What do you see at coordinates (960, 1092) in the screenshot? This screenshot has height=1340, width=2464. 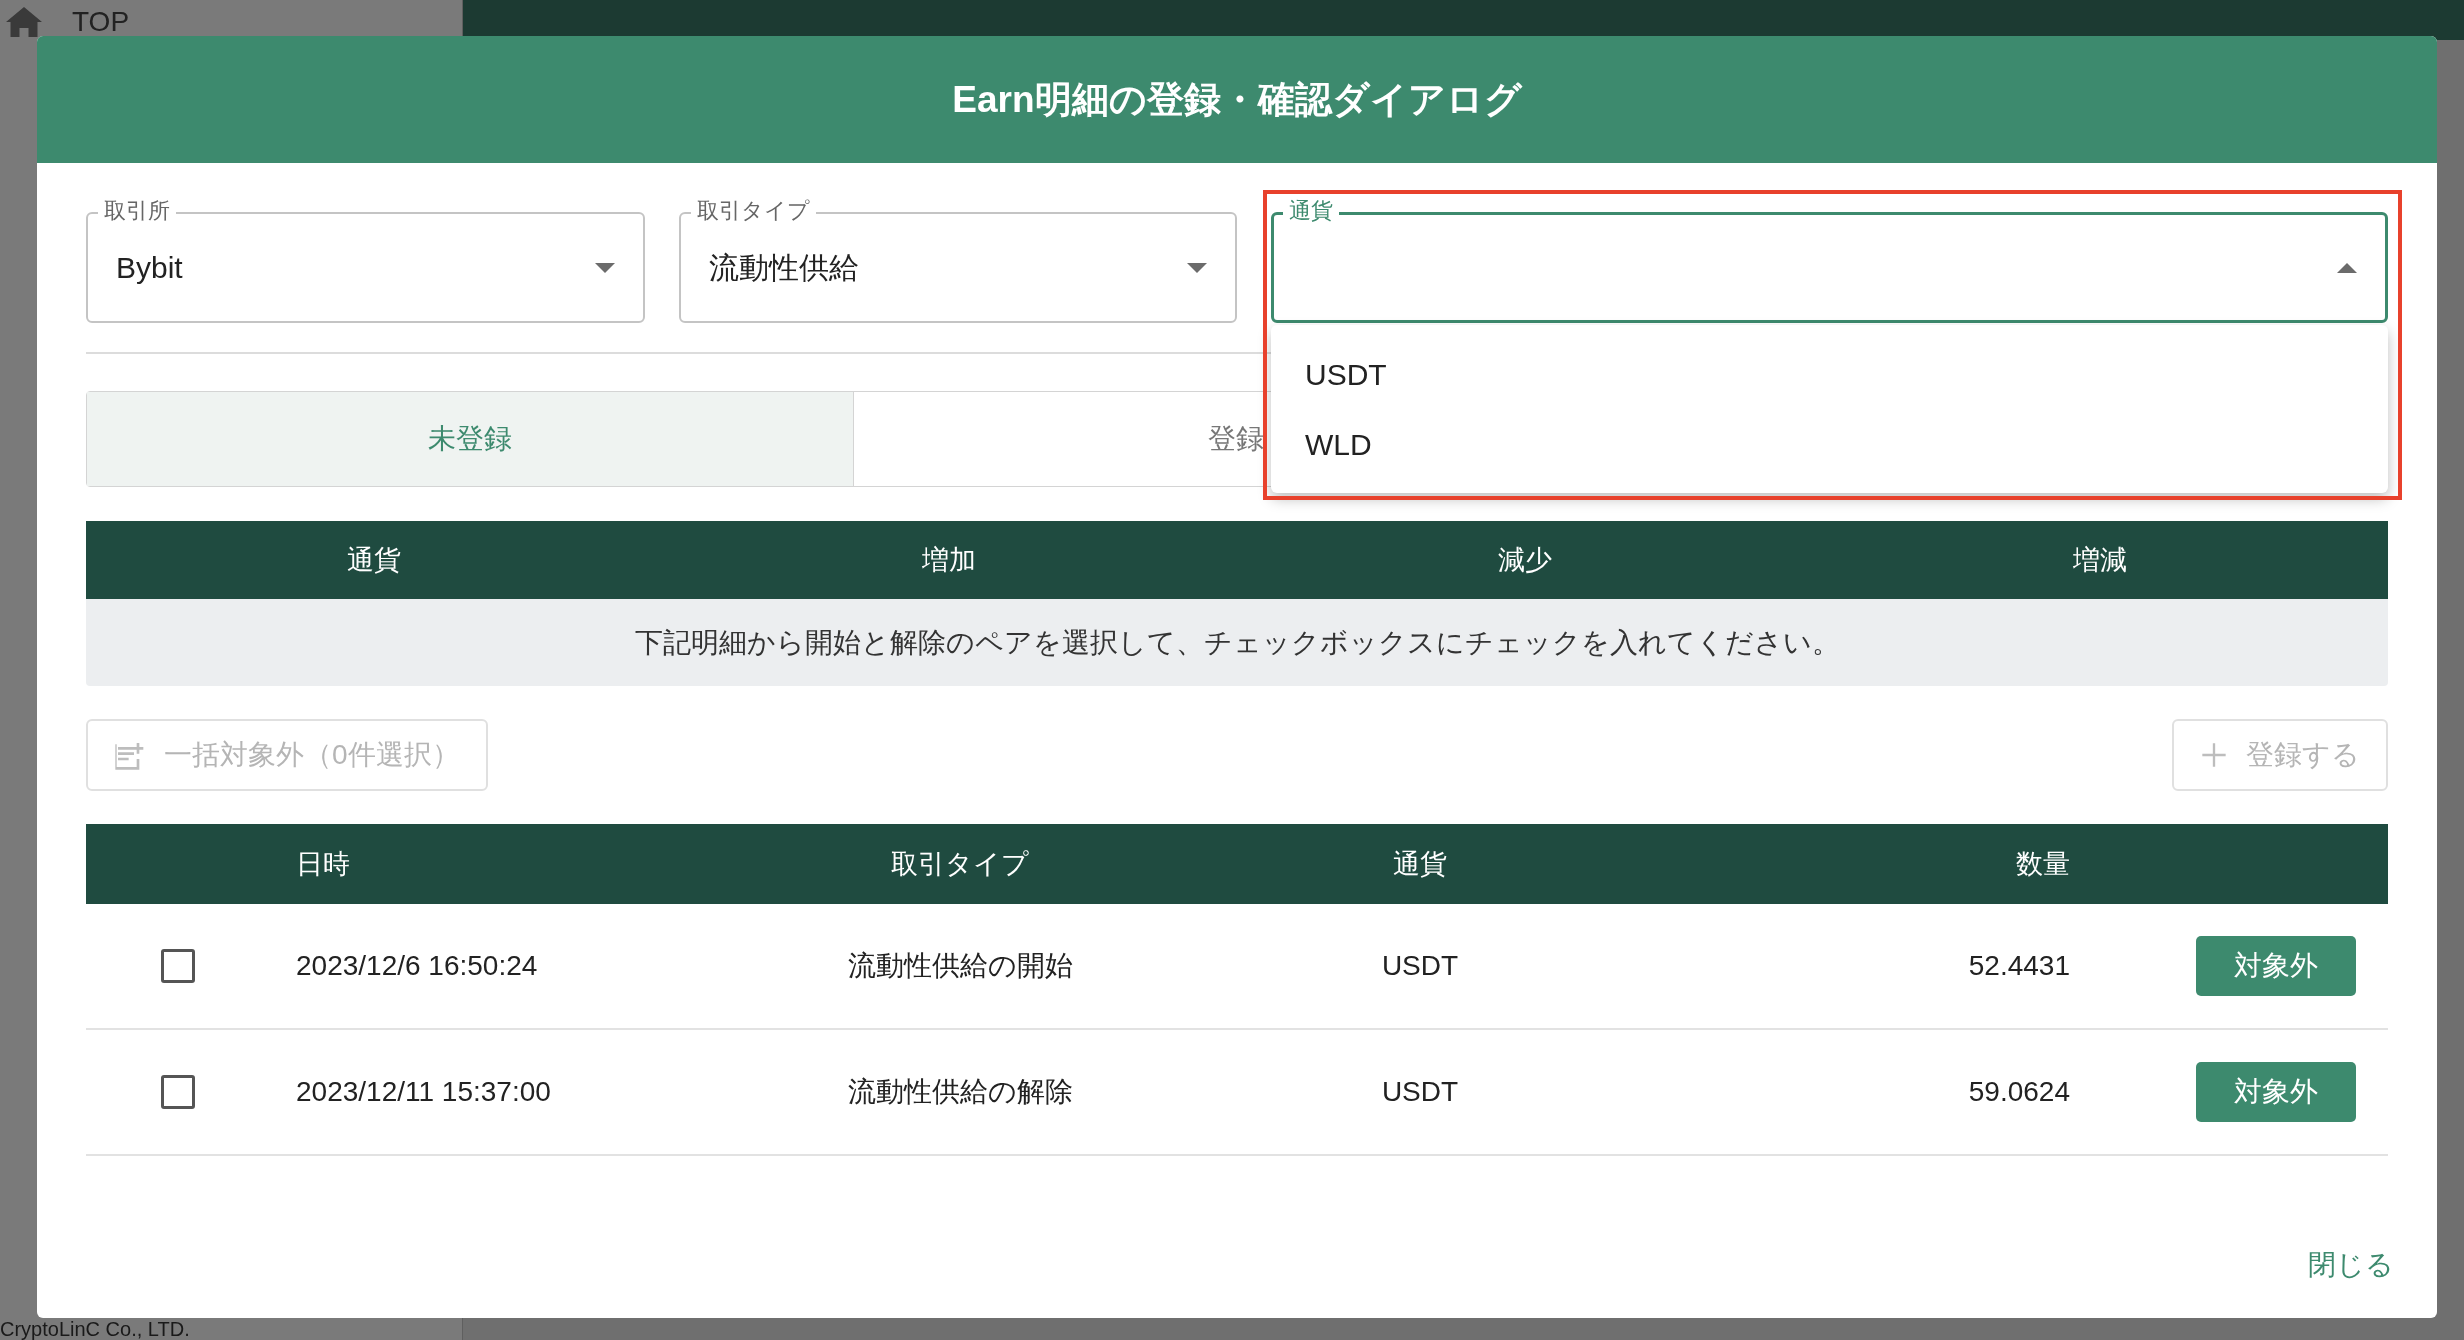 I see `table-cell-text: 流動性供給の解除` at bounding box center [960, 1092].